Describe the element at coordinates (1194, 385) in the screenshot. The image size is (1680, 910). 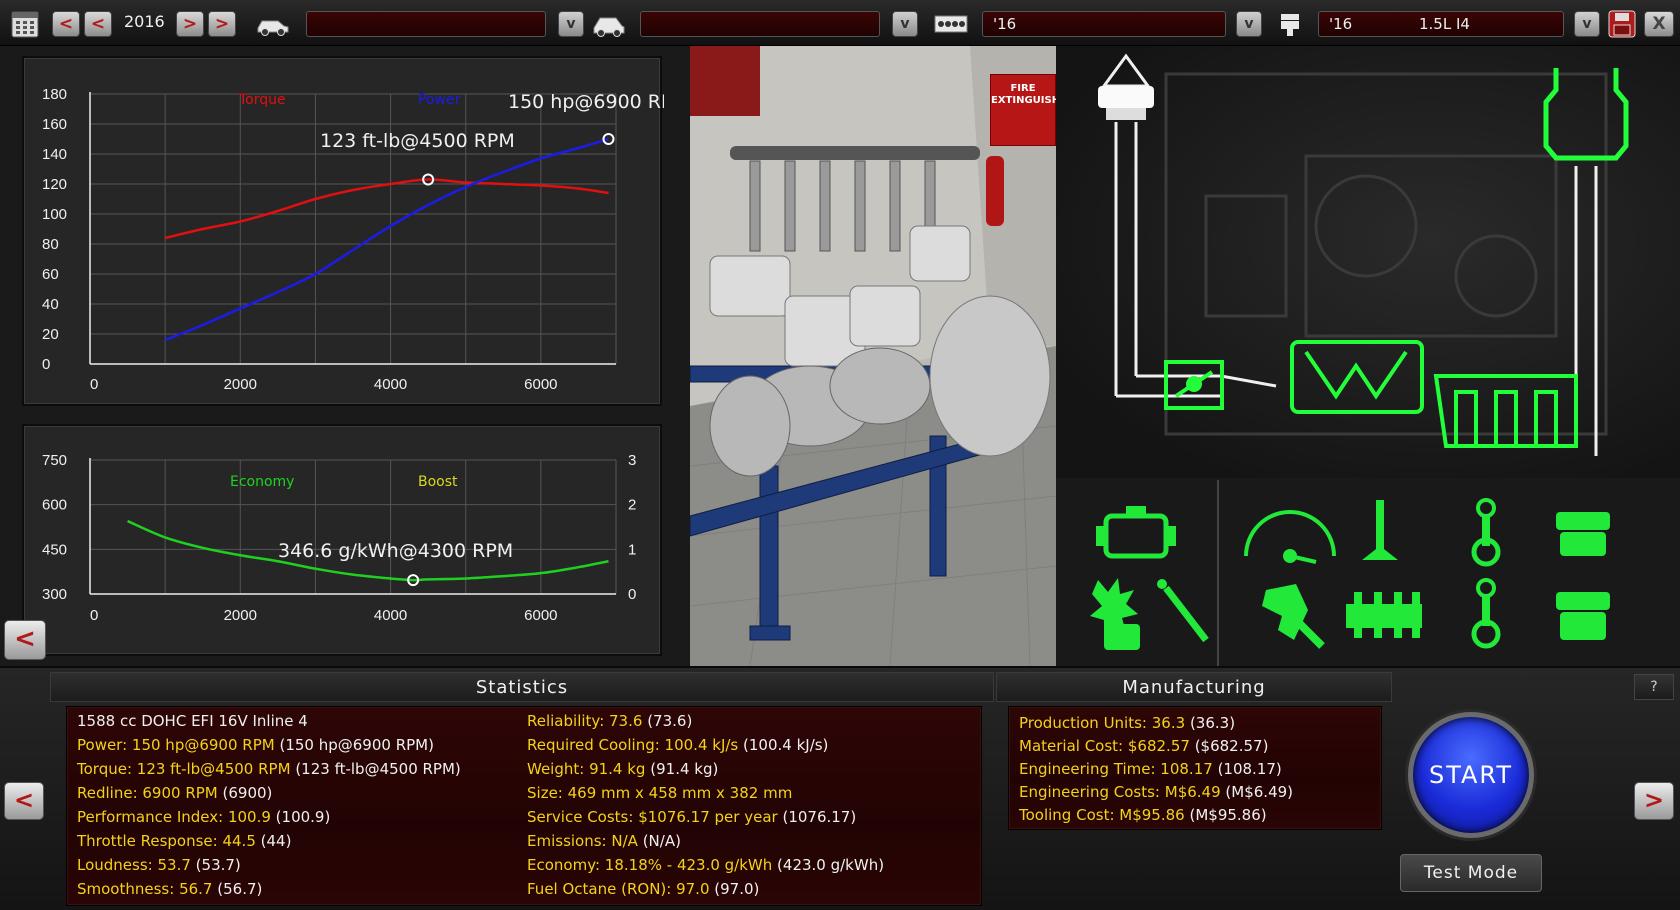
I see `throttle-body-icon` at that location.